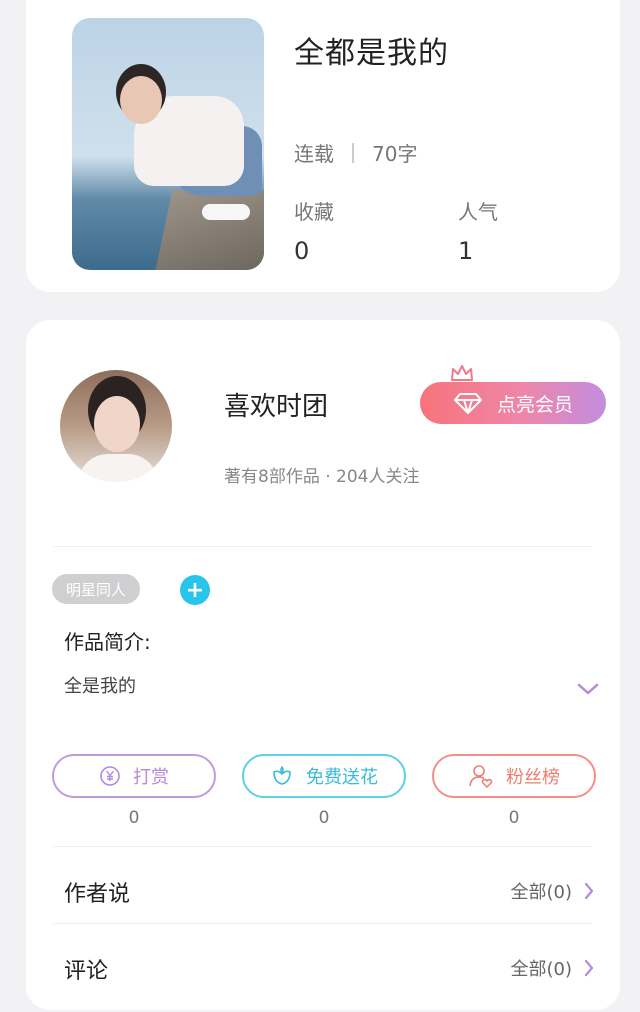  What do you see at coordinates (118, 468) in the screenshot?
I see `avatar-shirt` at bounding box center [118, 468].